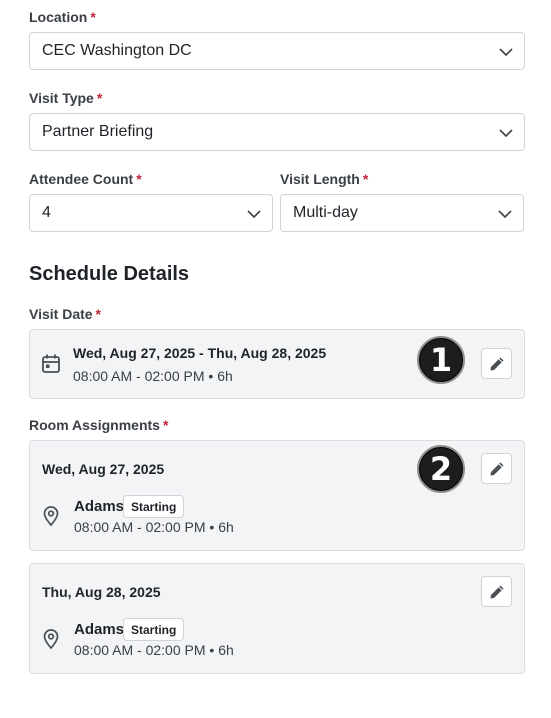 Image resolution: width=551 pixels, height=718 pixels. I want to click on edit-room-day1-button, so click(496, 468).